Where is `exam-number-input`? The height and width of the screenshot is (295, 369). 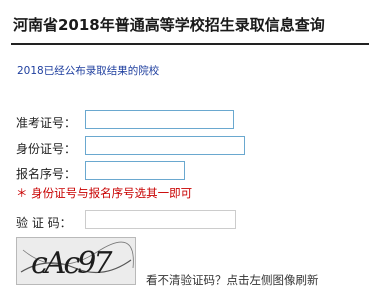 exam-number-input is located at coordinates (159, 119).